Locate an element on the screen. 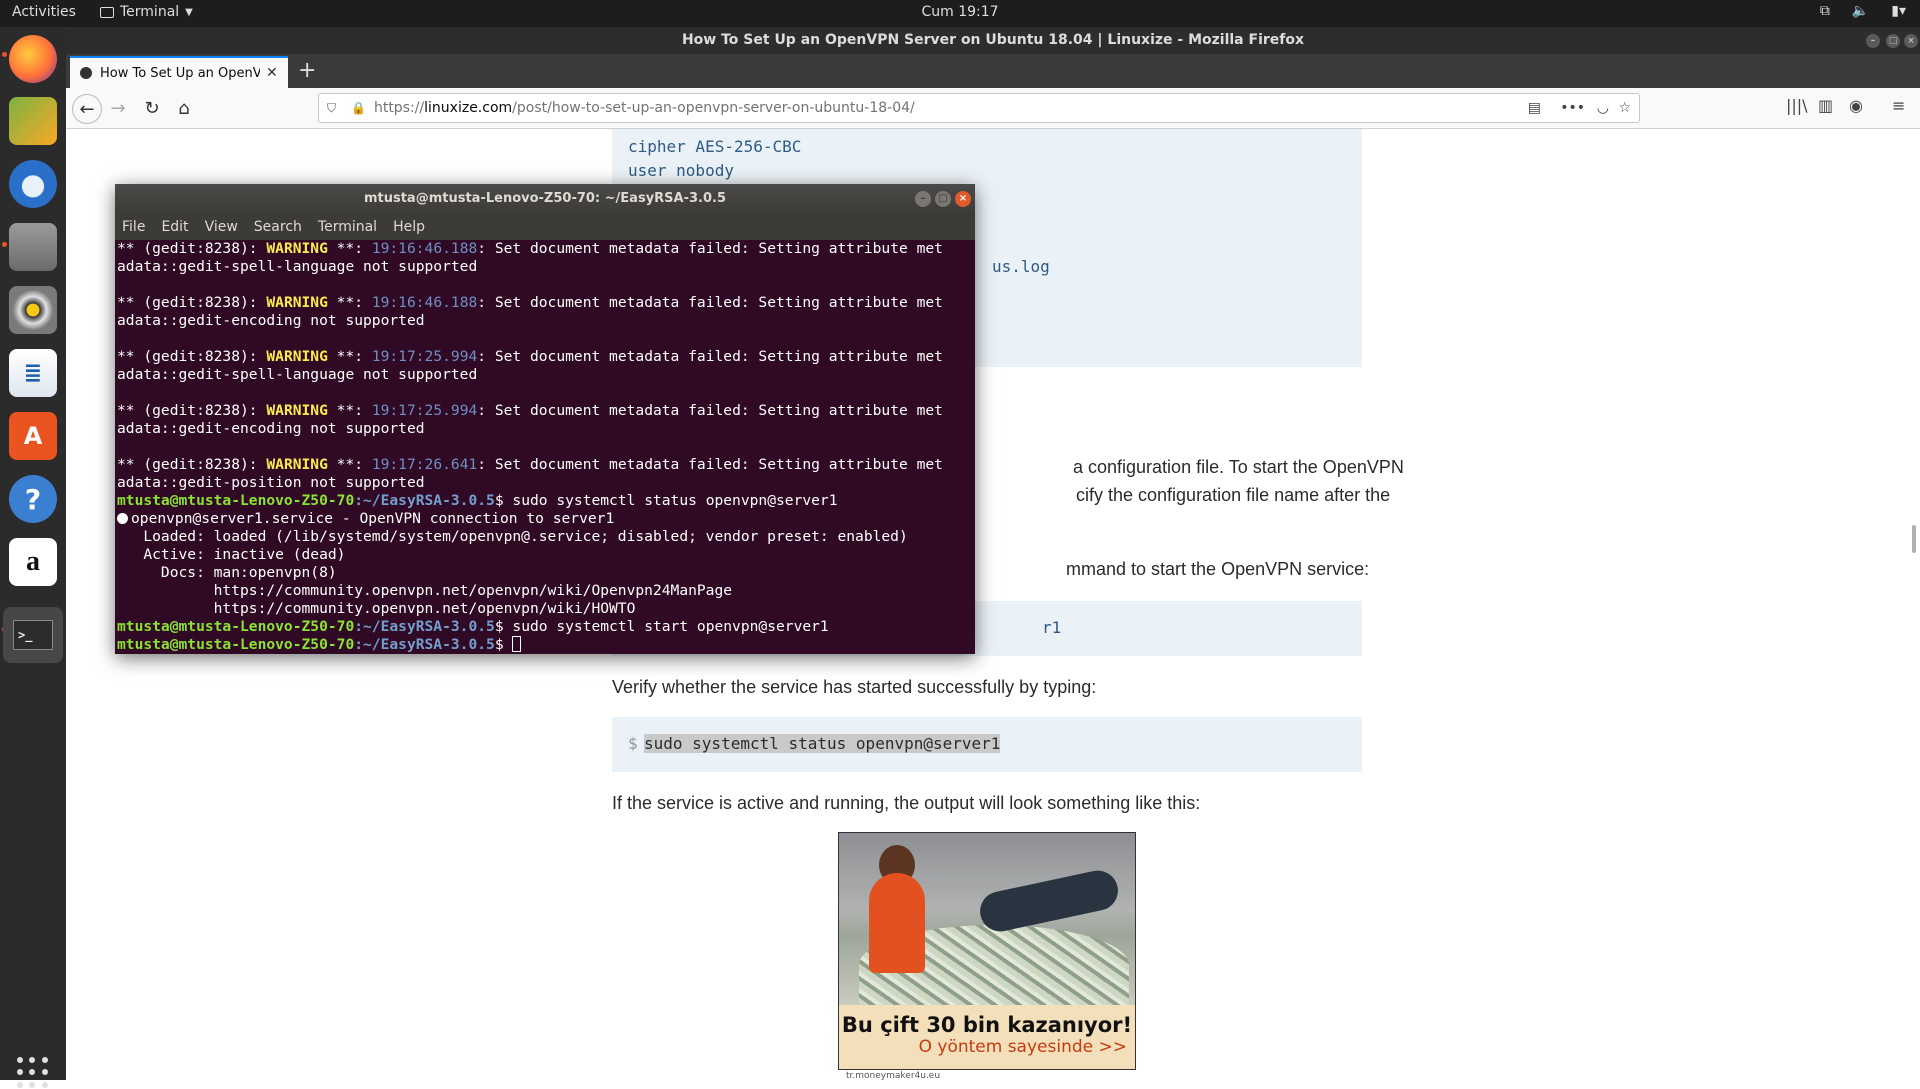 This screenshot has height=1089, width=1920. warning-message-cont: adata::gedit-encoding not supported is located at coordinates (271, 428).